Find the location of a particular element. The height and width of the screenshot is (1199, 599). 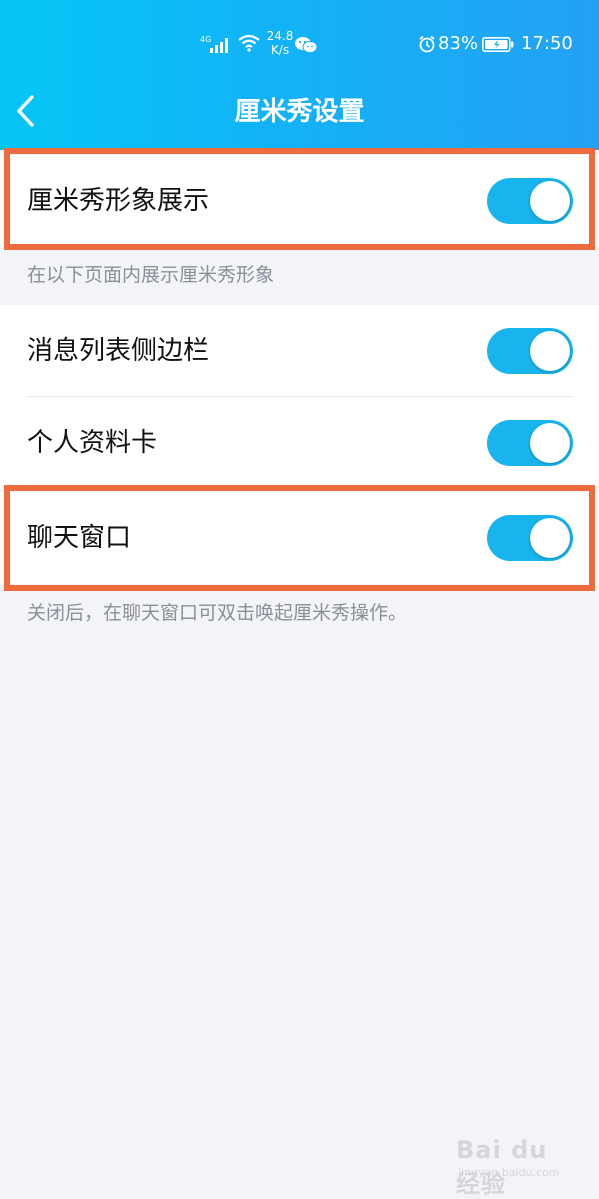

setting-row-message-list-sidebar: 消息列表侧边栏 is located at coordinates (299, 351).